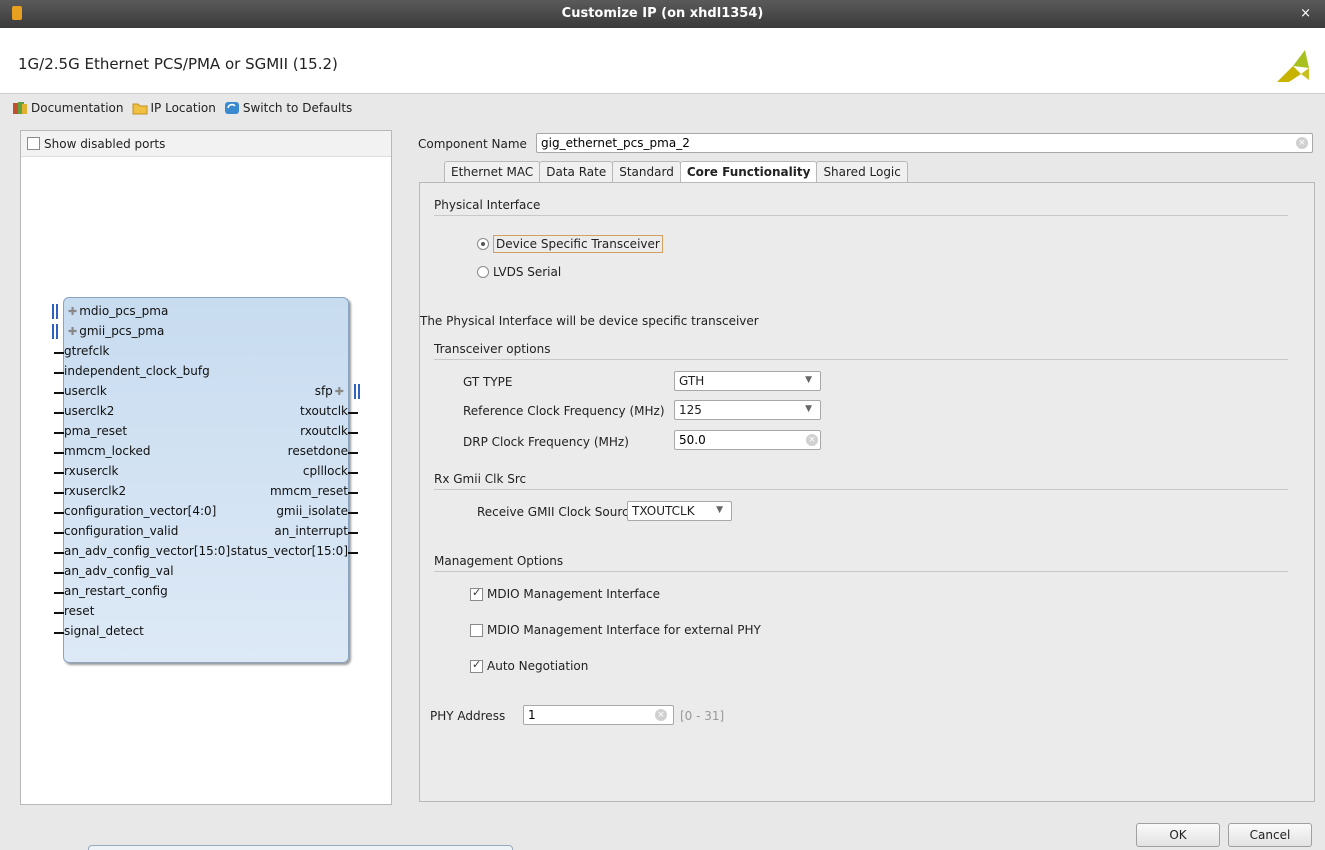 The width and height of the screenshot is (1325, 850). Describe the element at coordinates (598, 715) in the screenshot. I see `phy-address-input` at that location.